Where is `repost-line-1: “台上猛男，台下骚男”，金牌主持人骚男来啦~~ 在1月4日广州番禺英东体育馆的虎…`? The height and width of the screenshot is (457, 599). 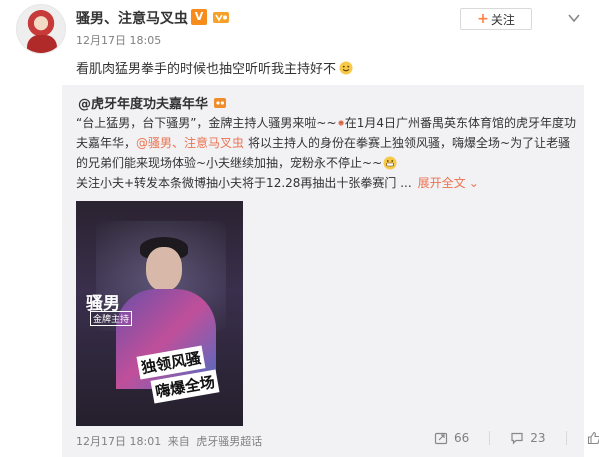
repost-line-1: “台上猛男，台下骚男”，金牌主持人骚男来啦~~ 在1月4日广州番禺英东体育馆的虎… is located at coordinates (326, 123).